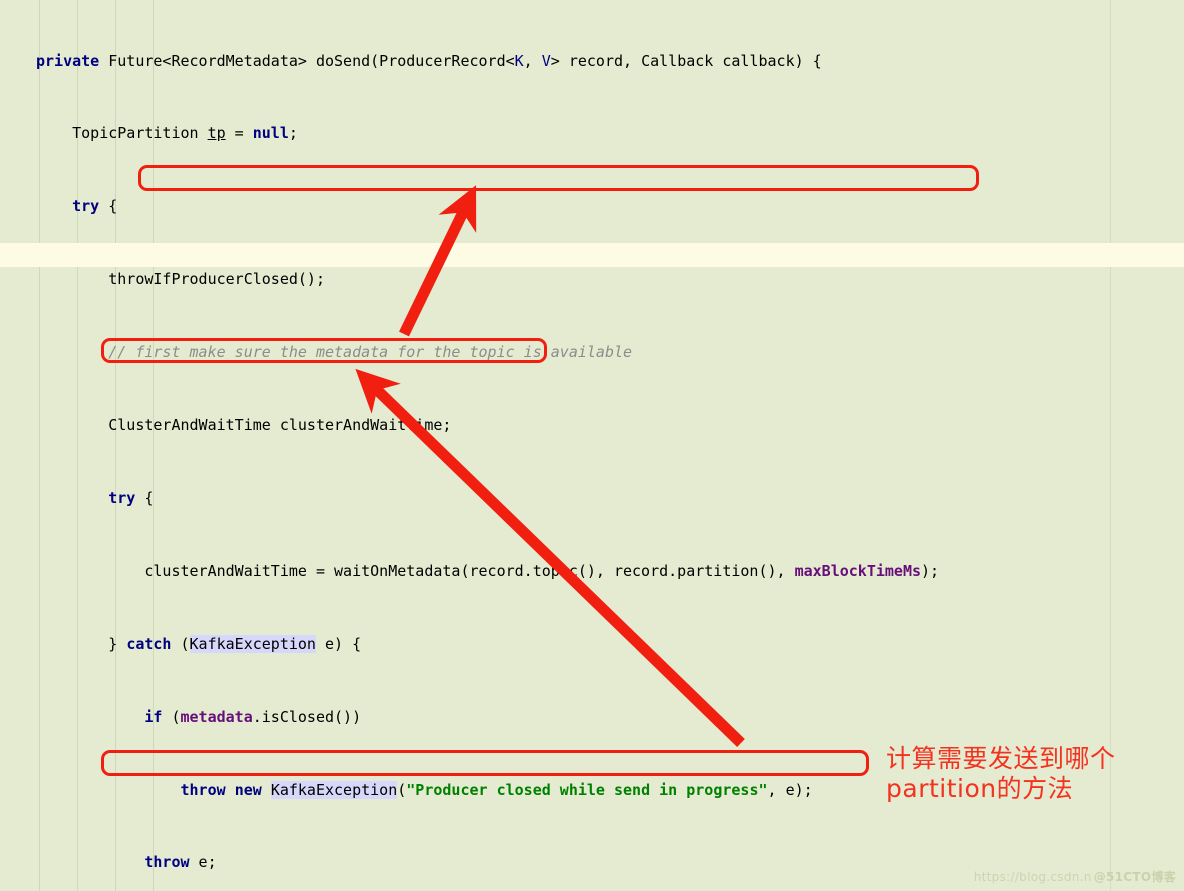 This screenshot has height=891, width=1184. What do you see at coordinates (253, 716) in the screenshot?
I see `code-line: if (metadata.isClosed())` at bounding box center [253, 716].